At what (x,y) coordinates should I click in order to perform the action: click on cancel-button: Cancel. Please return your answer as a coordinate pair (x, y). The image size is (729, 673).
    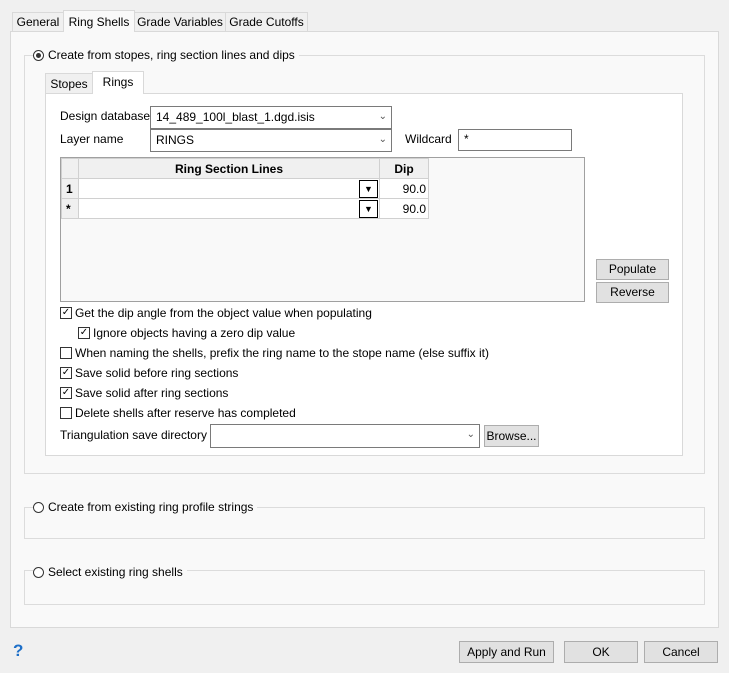
    Looking at the image, I should click on (681, 652).